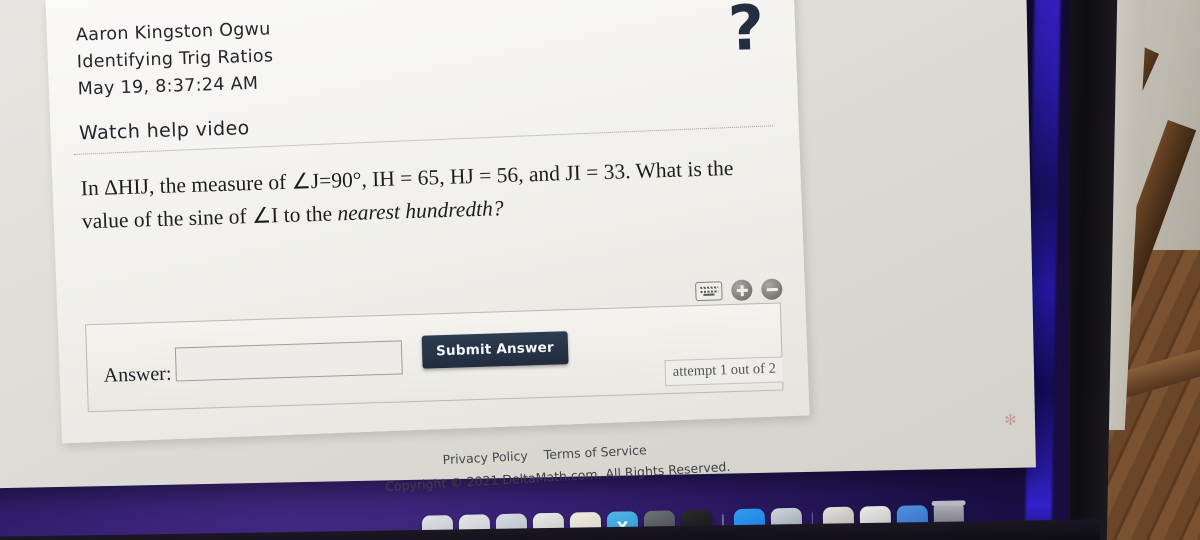 The image size is (1200, 540). I want to click on footer-links: Privacy Policy Terms of Service, so click(544, 454).